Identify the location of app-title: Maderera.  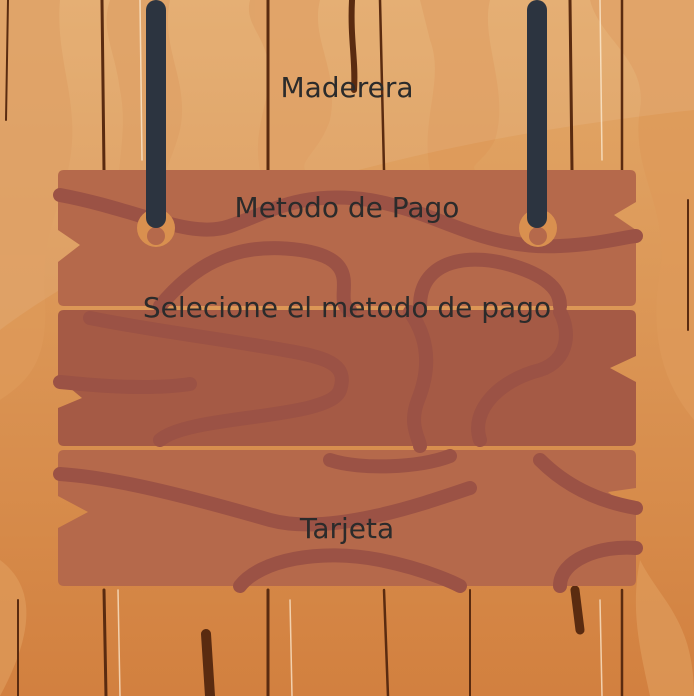
(347, 87).